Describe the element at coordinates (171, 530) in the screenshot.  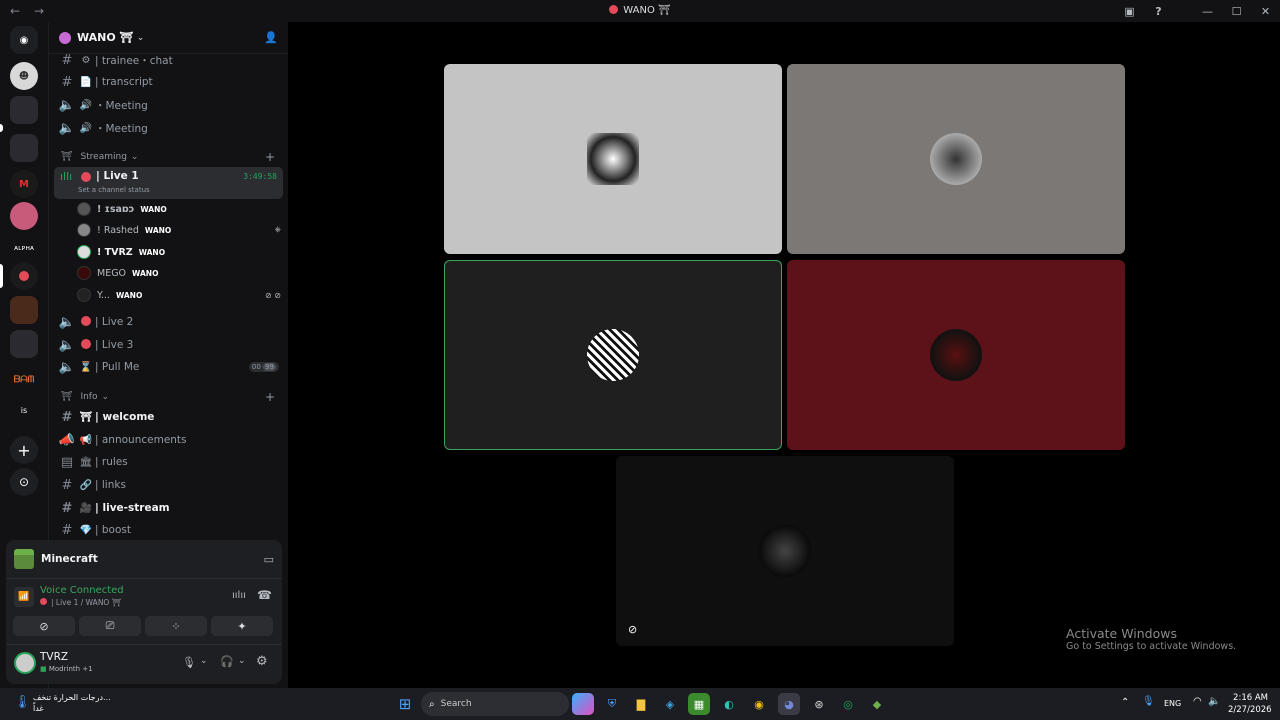
I see `channel-item: # 💎 | boost` at that location.